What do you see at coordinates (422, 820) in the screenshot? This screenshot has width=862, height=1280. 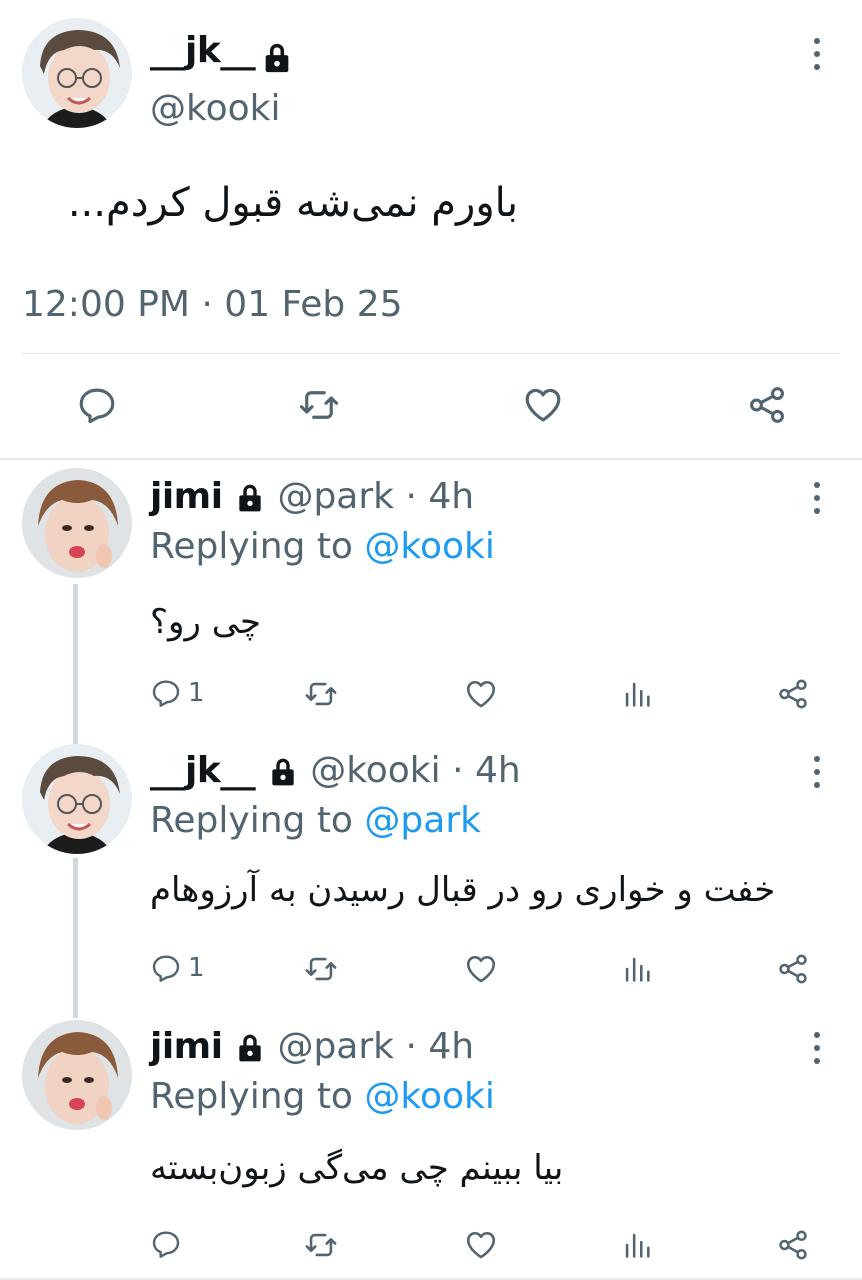 I see `replying-to-link: @park` at bounding box center [422, 820].